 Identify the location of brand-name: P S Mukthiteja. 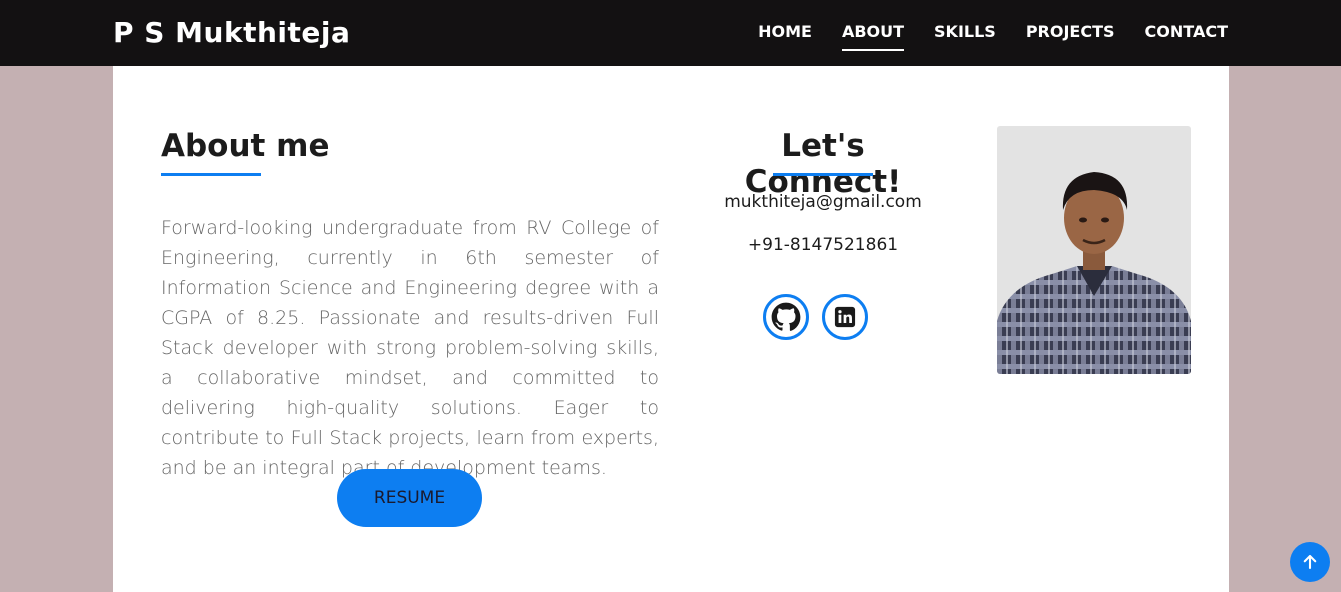
(231, 32).